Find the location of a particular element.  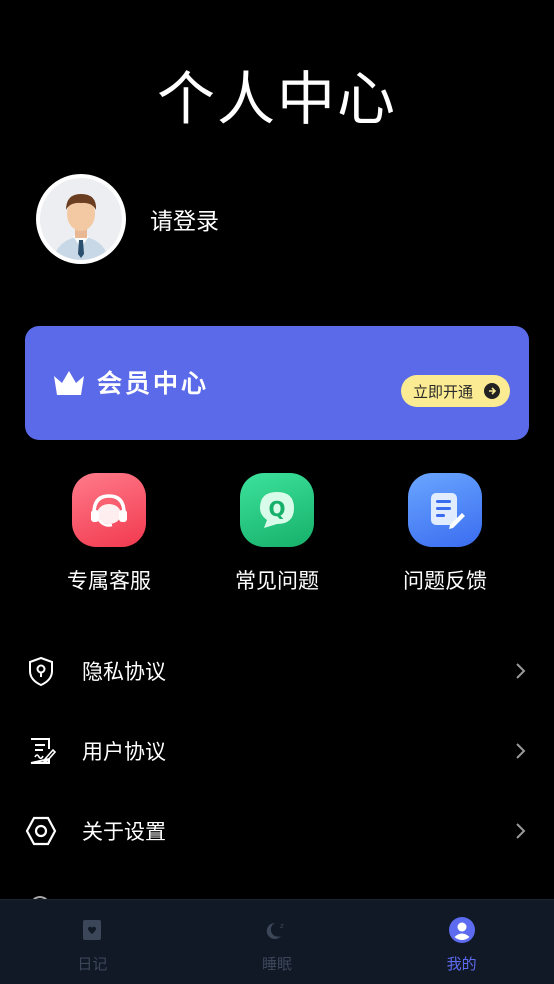

faq-icon: Q is located at coordinates (277, 510).